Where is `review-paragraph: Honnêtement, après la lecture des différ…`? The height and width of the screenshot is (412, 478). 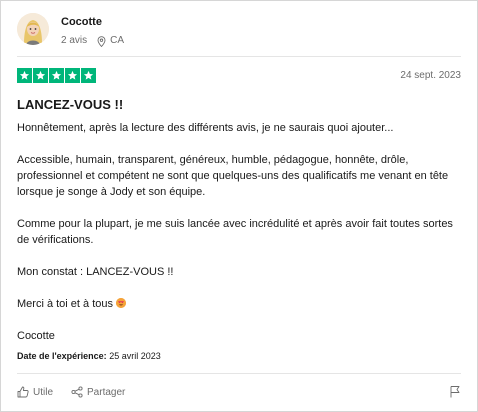 review-paragraph: Honnêtement, après la lecture des différ… is located at coordinates (205, 128).